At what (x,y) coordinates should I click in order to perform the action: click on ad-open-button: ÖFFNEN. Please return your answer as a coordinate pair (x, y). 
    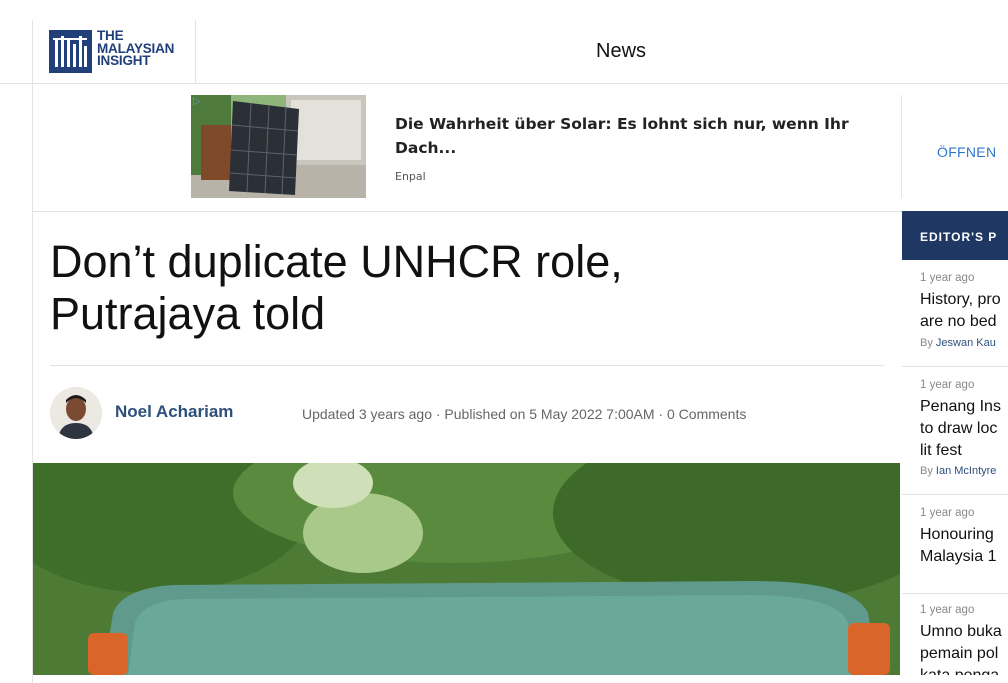
    Looking at the image, I should click on (966, 152).